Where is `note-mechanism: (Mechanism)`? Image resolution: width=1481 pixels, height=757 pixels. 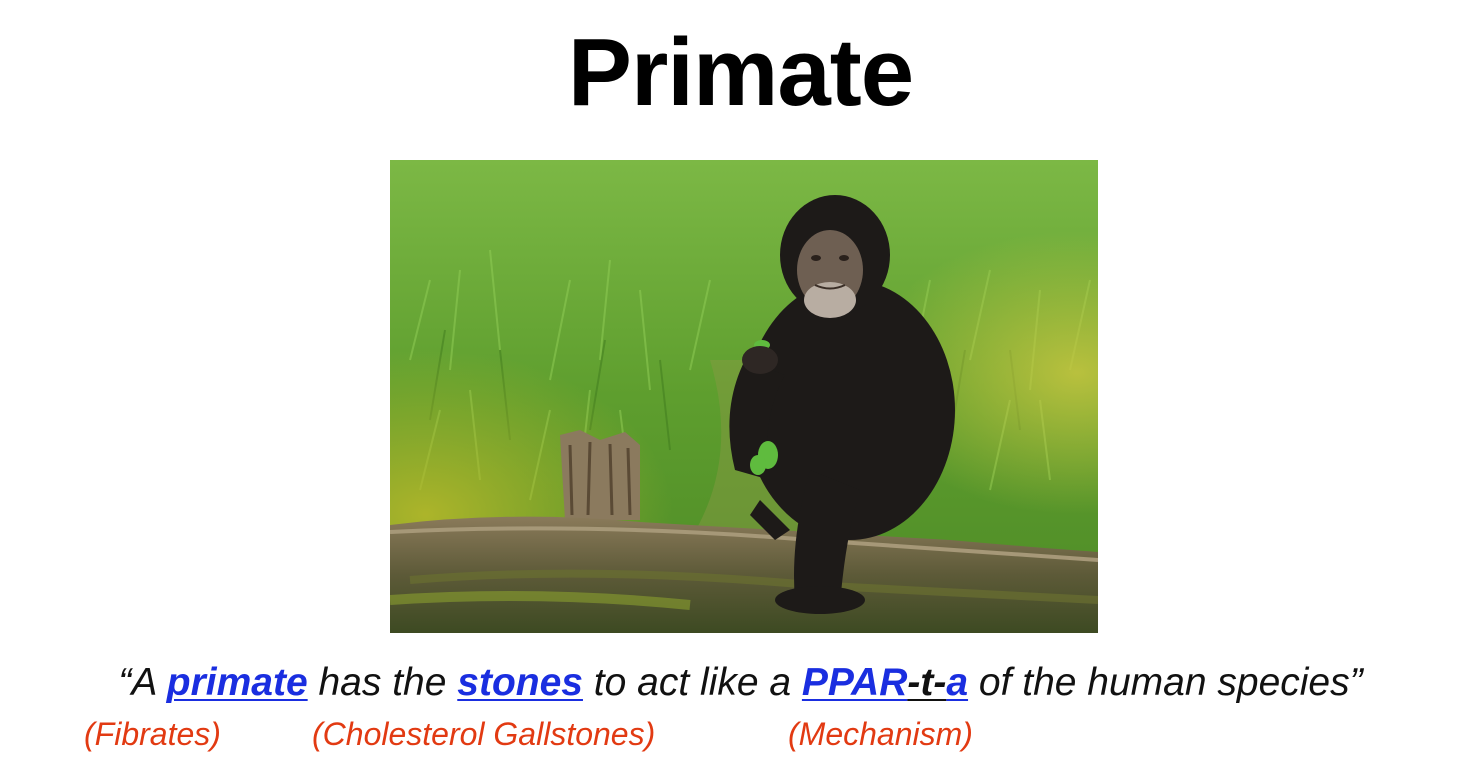 note-mechanism: (Mechanism) is located at coordinates (880, 734).